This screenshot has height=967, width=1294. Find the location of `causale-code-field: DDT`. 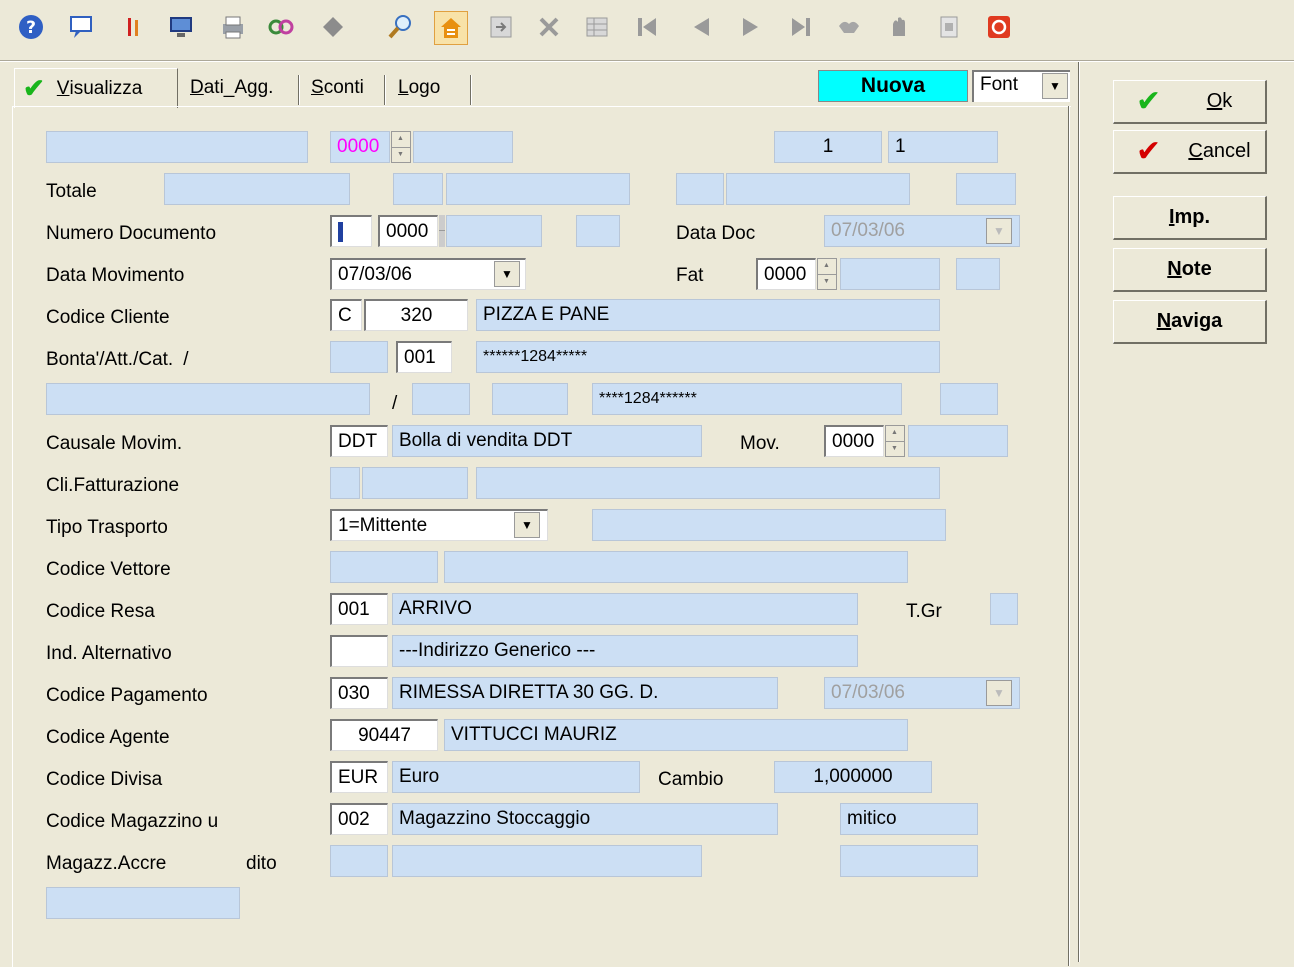

causale-code-field: DDT is located at coordinates (359, 441).